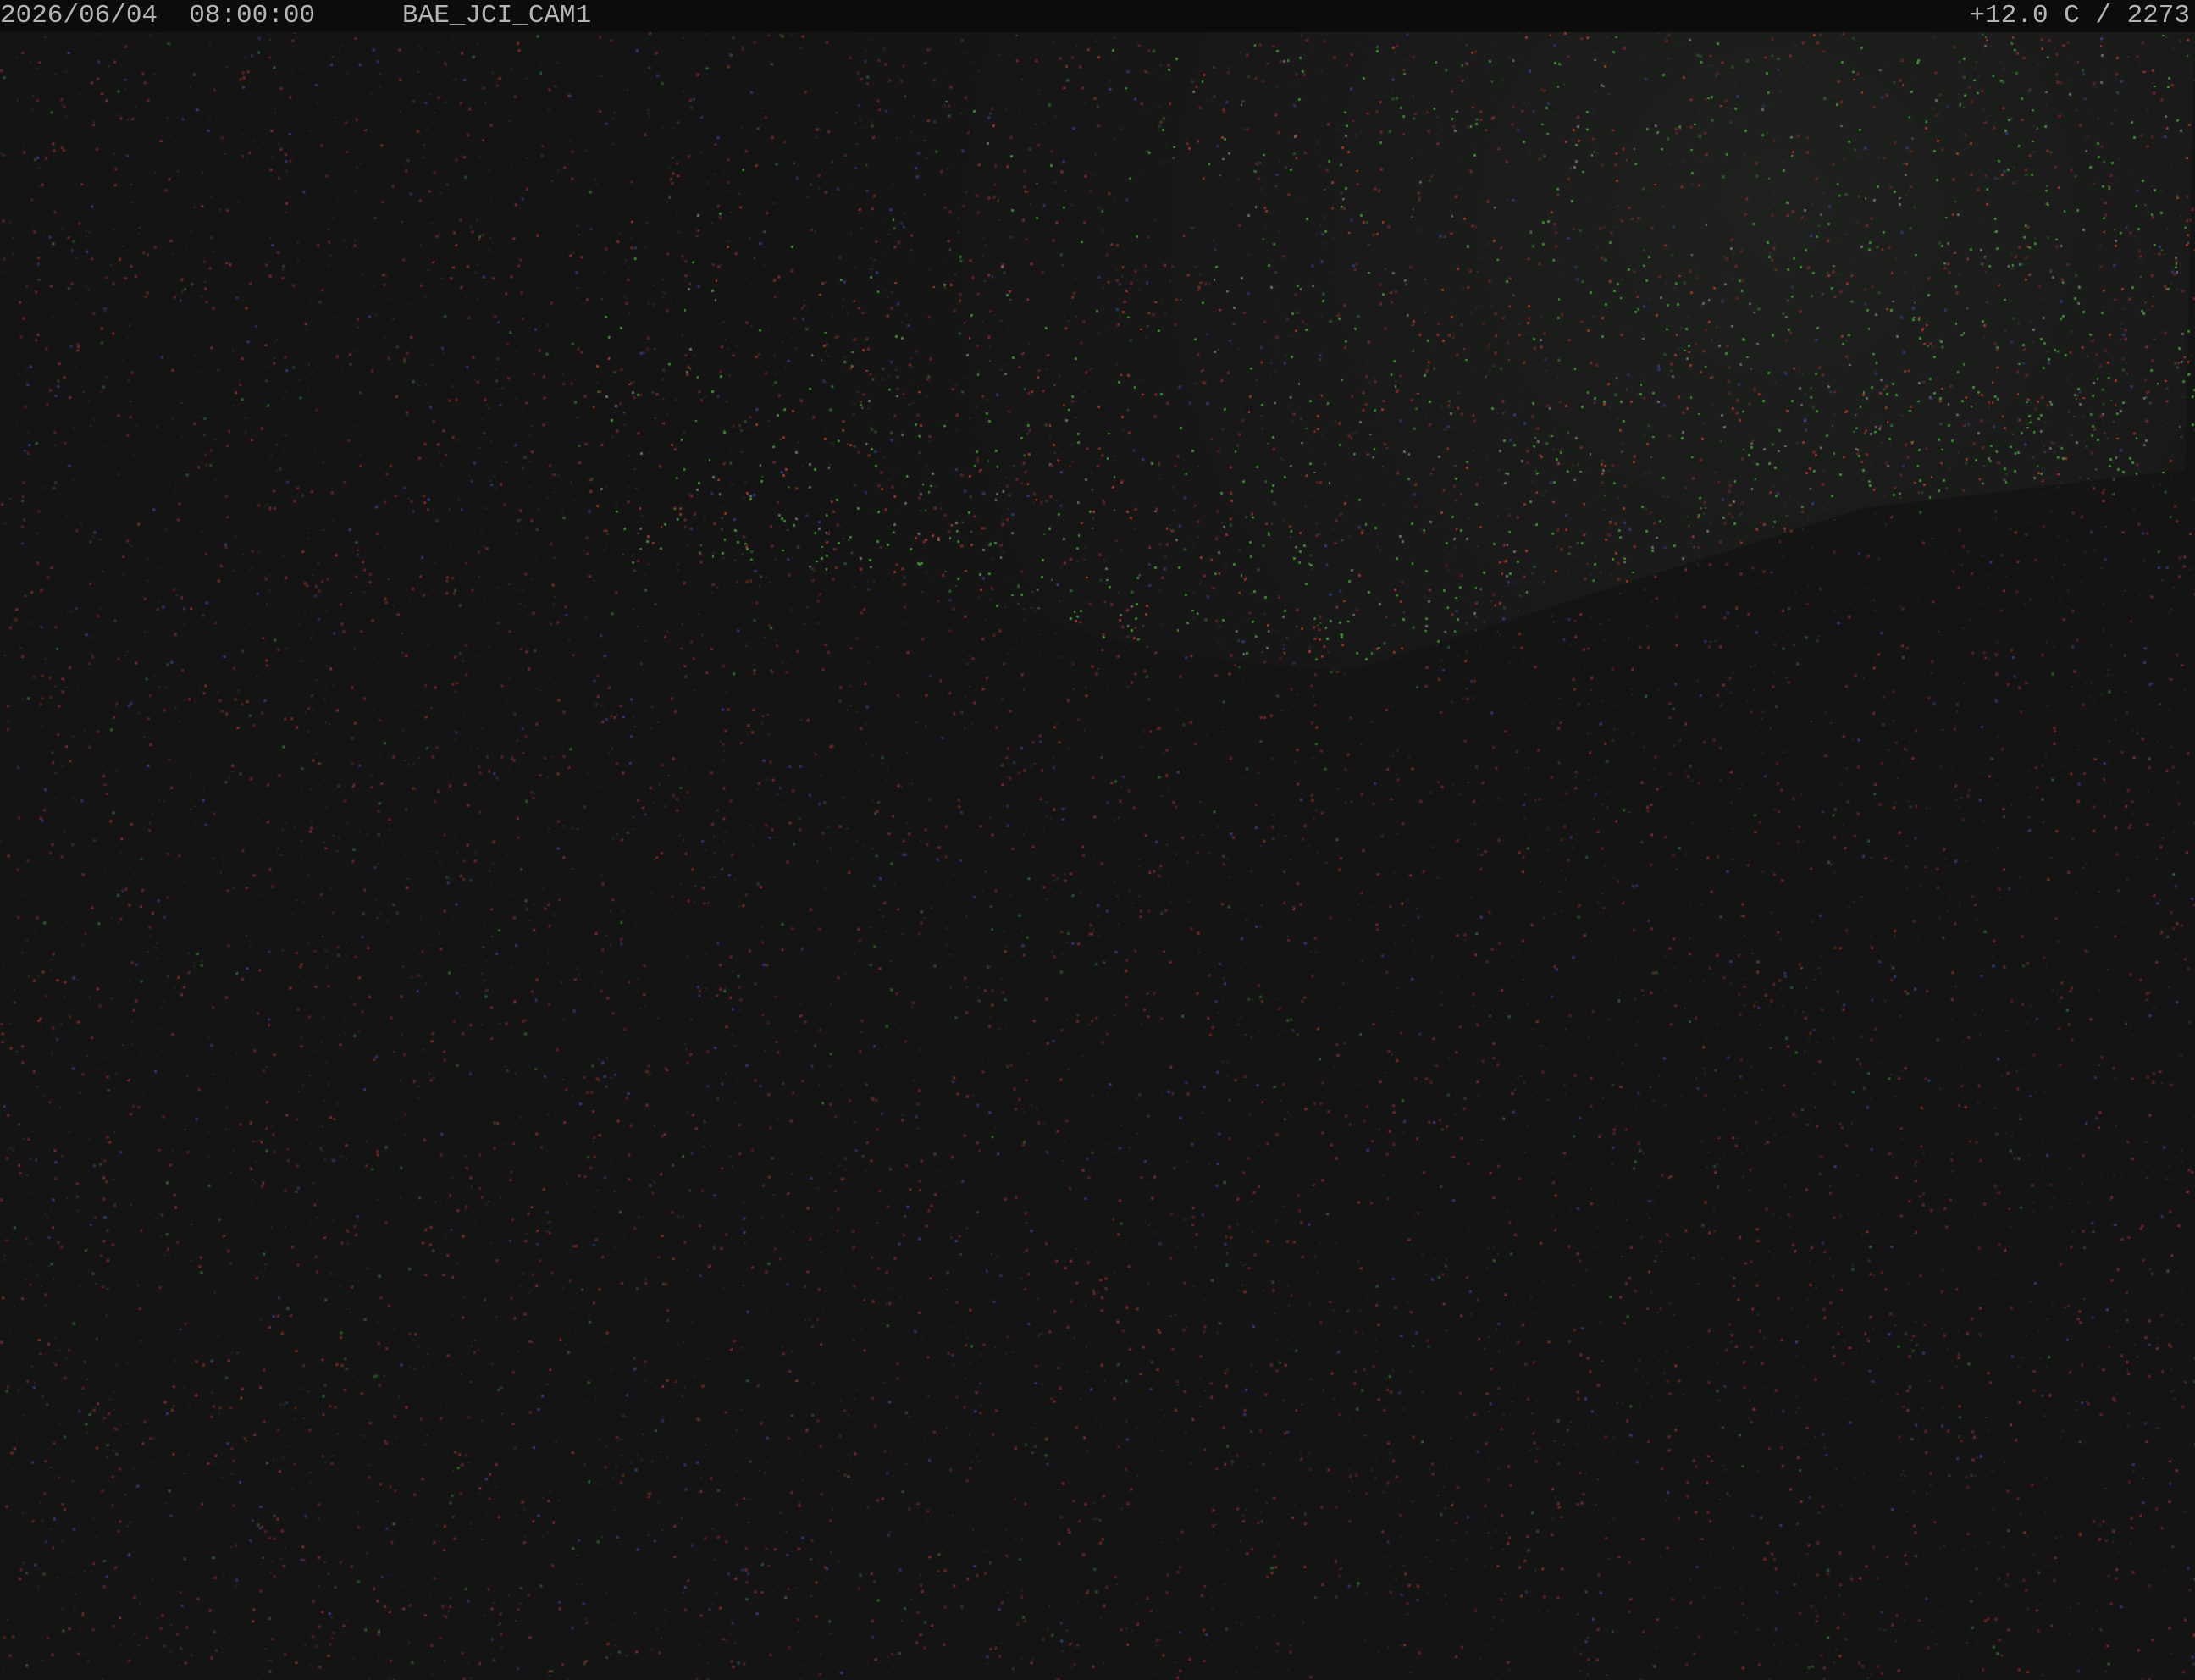 This screenshot has width=2195, height=1680. What do you see at coordinates (158, 15) in the screenshot?
I see `timestamp-text: 2026/06/04 08:00:00` at bounding box center [158, 15].